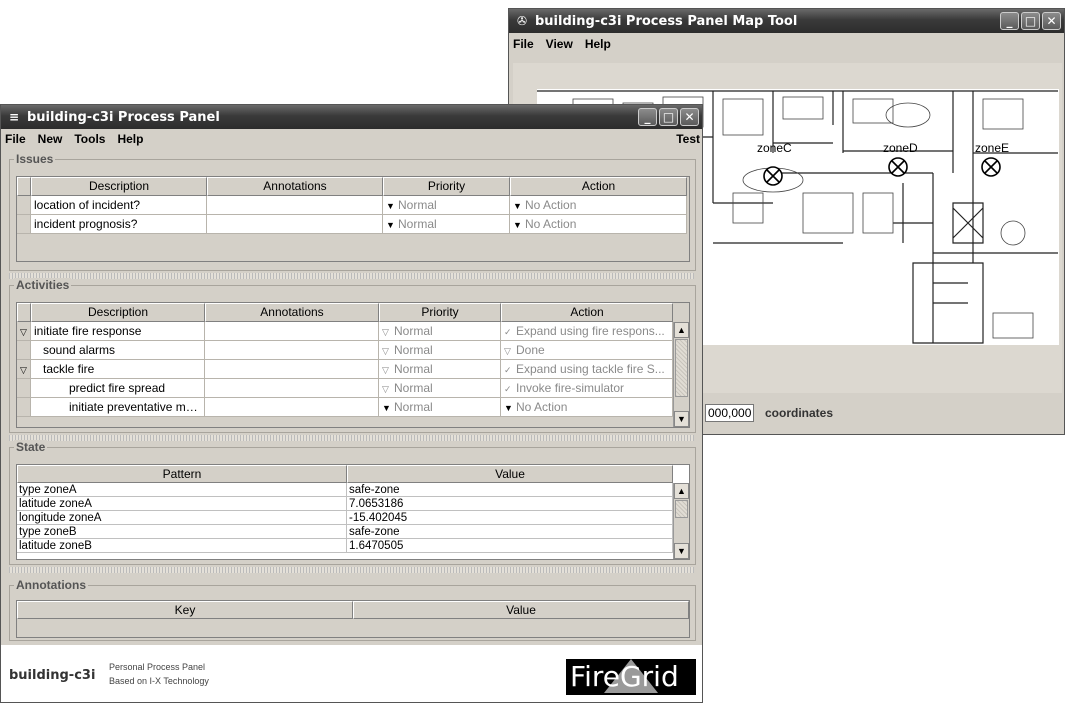 Image resolution: width=1065 pixels, height=703 pixels. What do you see at coordinates (182, 490) in the screenshot?
I see `state-pattern: type zoneA` at bounding box center [182, 490].